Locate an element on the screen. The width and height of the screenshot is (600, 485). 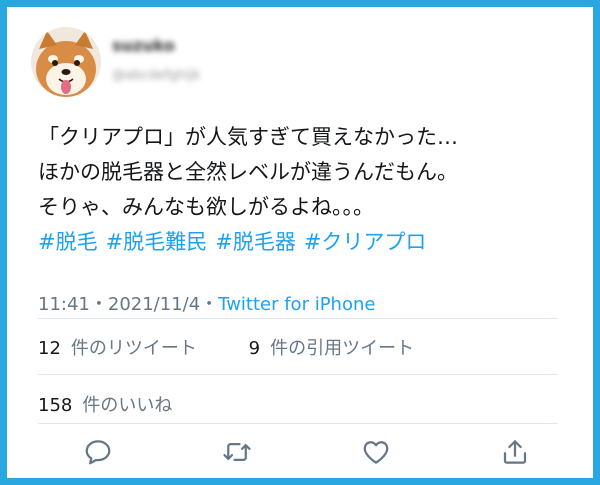
tweet-metadata: 11:41・2021/11/4・Twitter for iPhone is located at coordinates (206, 303).